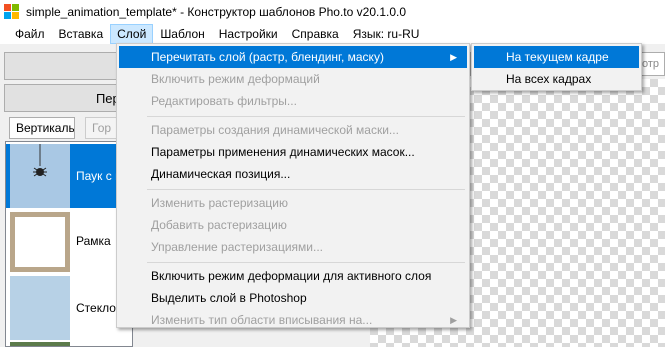  I want to click on menu-insert: Вставка, so click(81, 34).